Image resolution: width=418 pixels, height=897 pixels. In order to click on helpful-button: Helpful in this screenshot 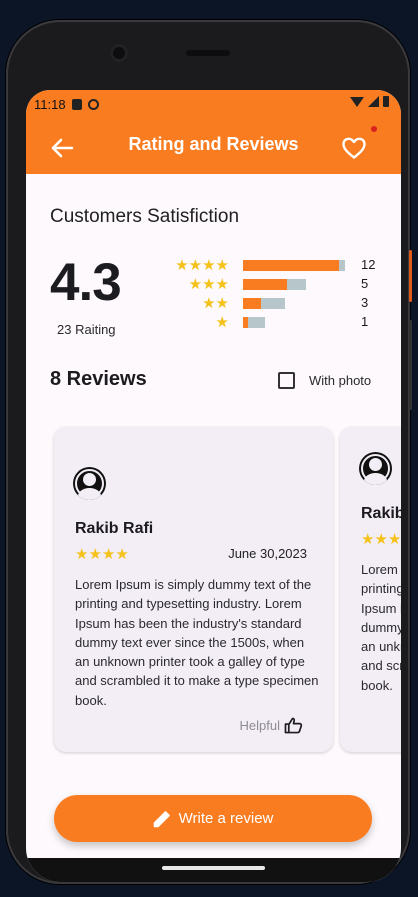, I will do `click(271, 725)`.